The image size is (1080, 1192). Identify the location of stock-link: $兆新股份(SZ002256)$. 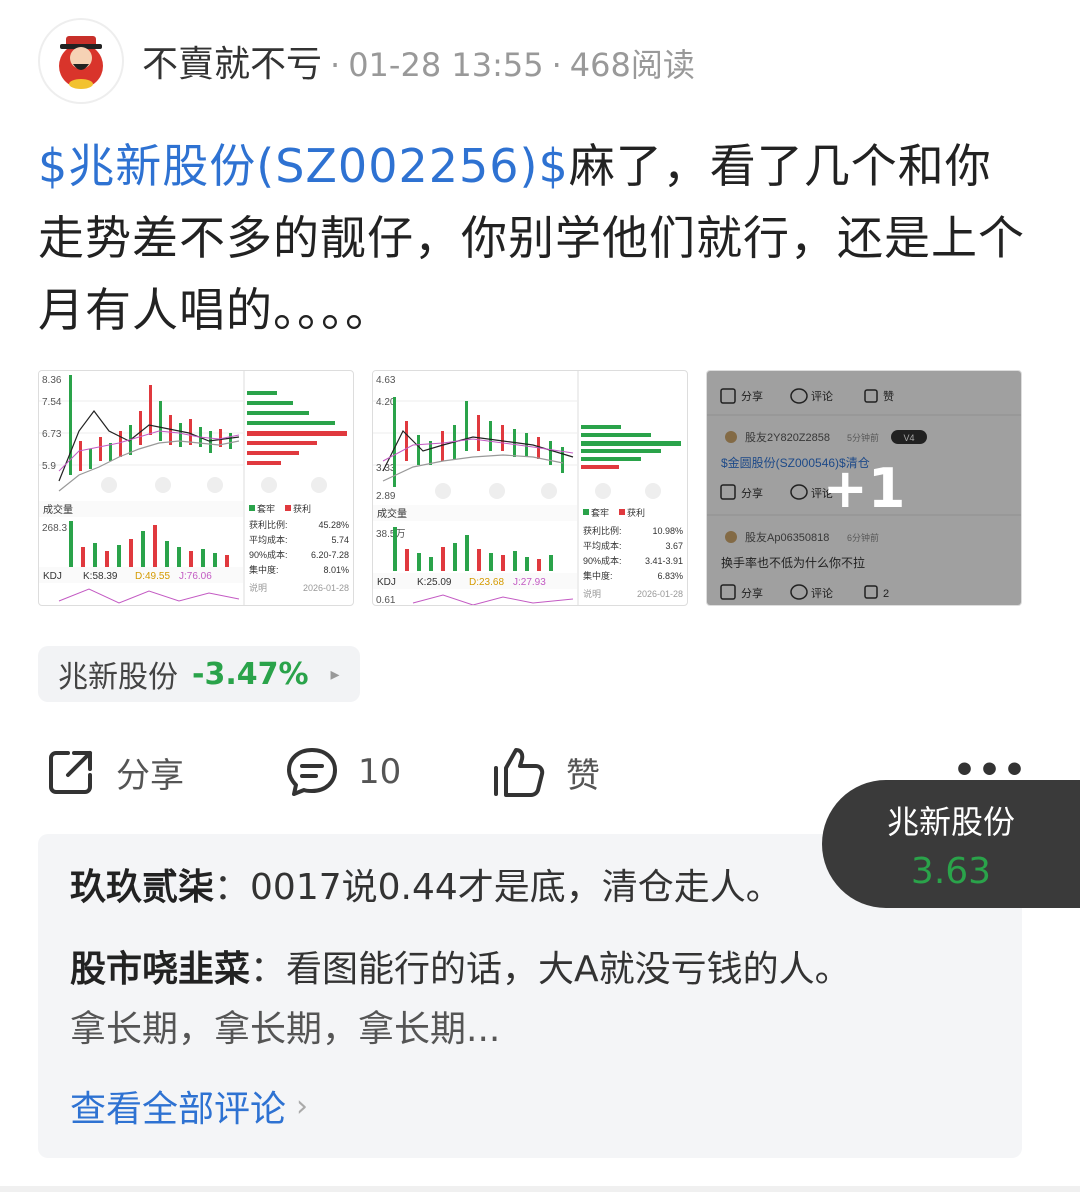
(303, 166).